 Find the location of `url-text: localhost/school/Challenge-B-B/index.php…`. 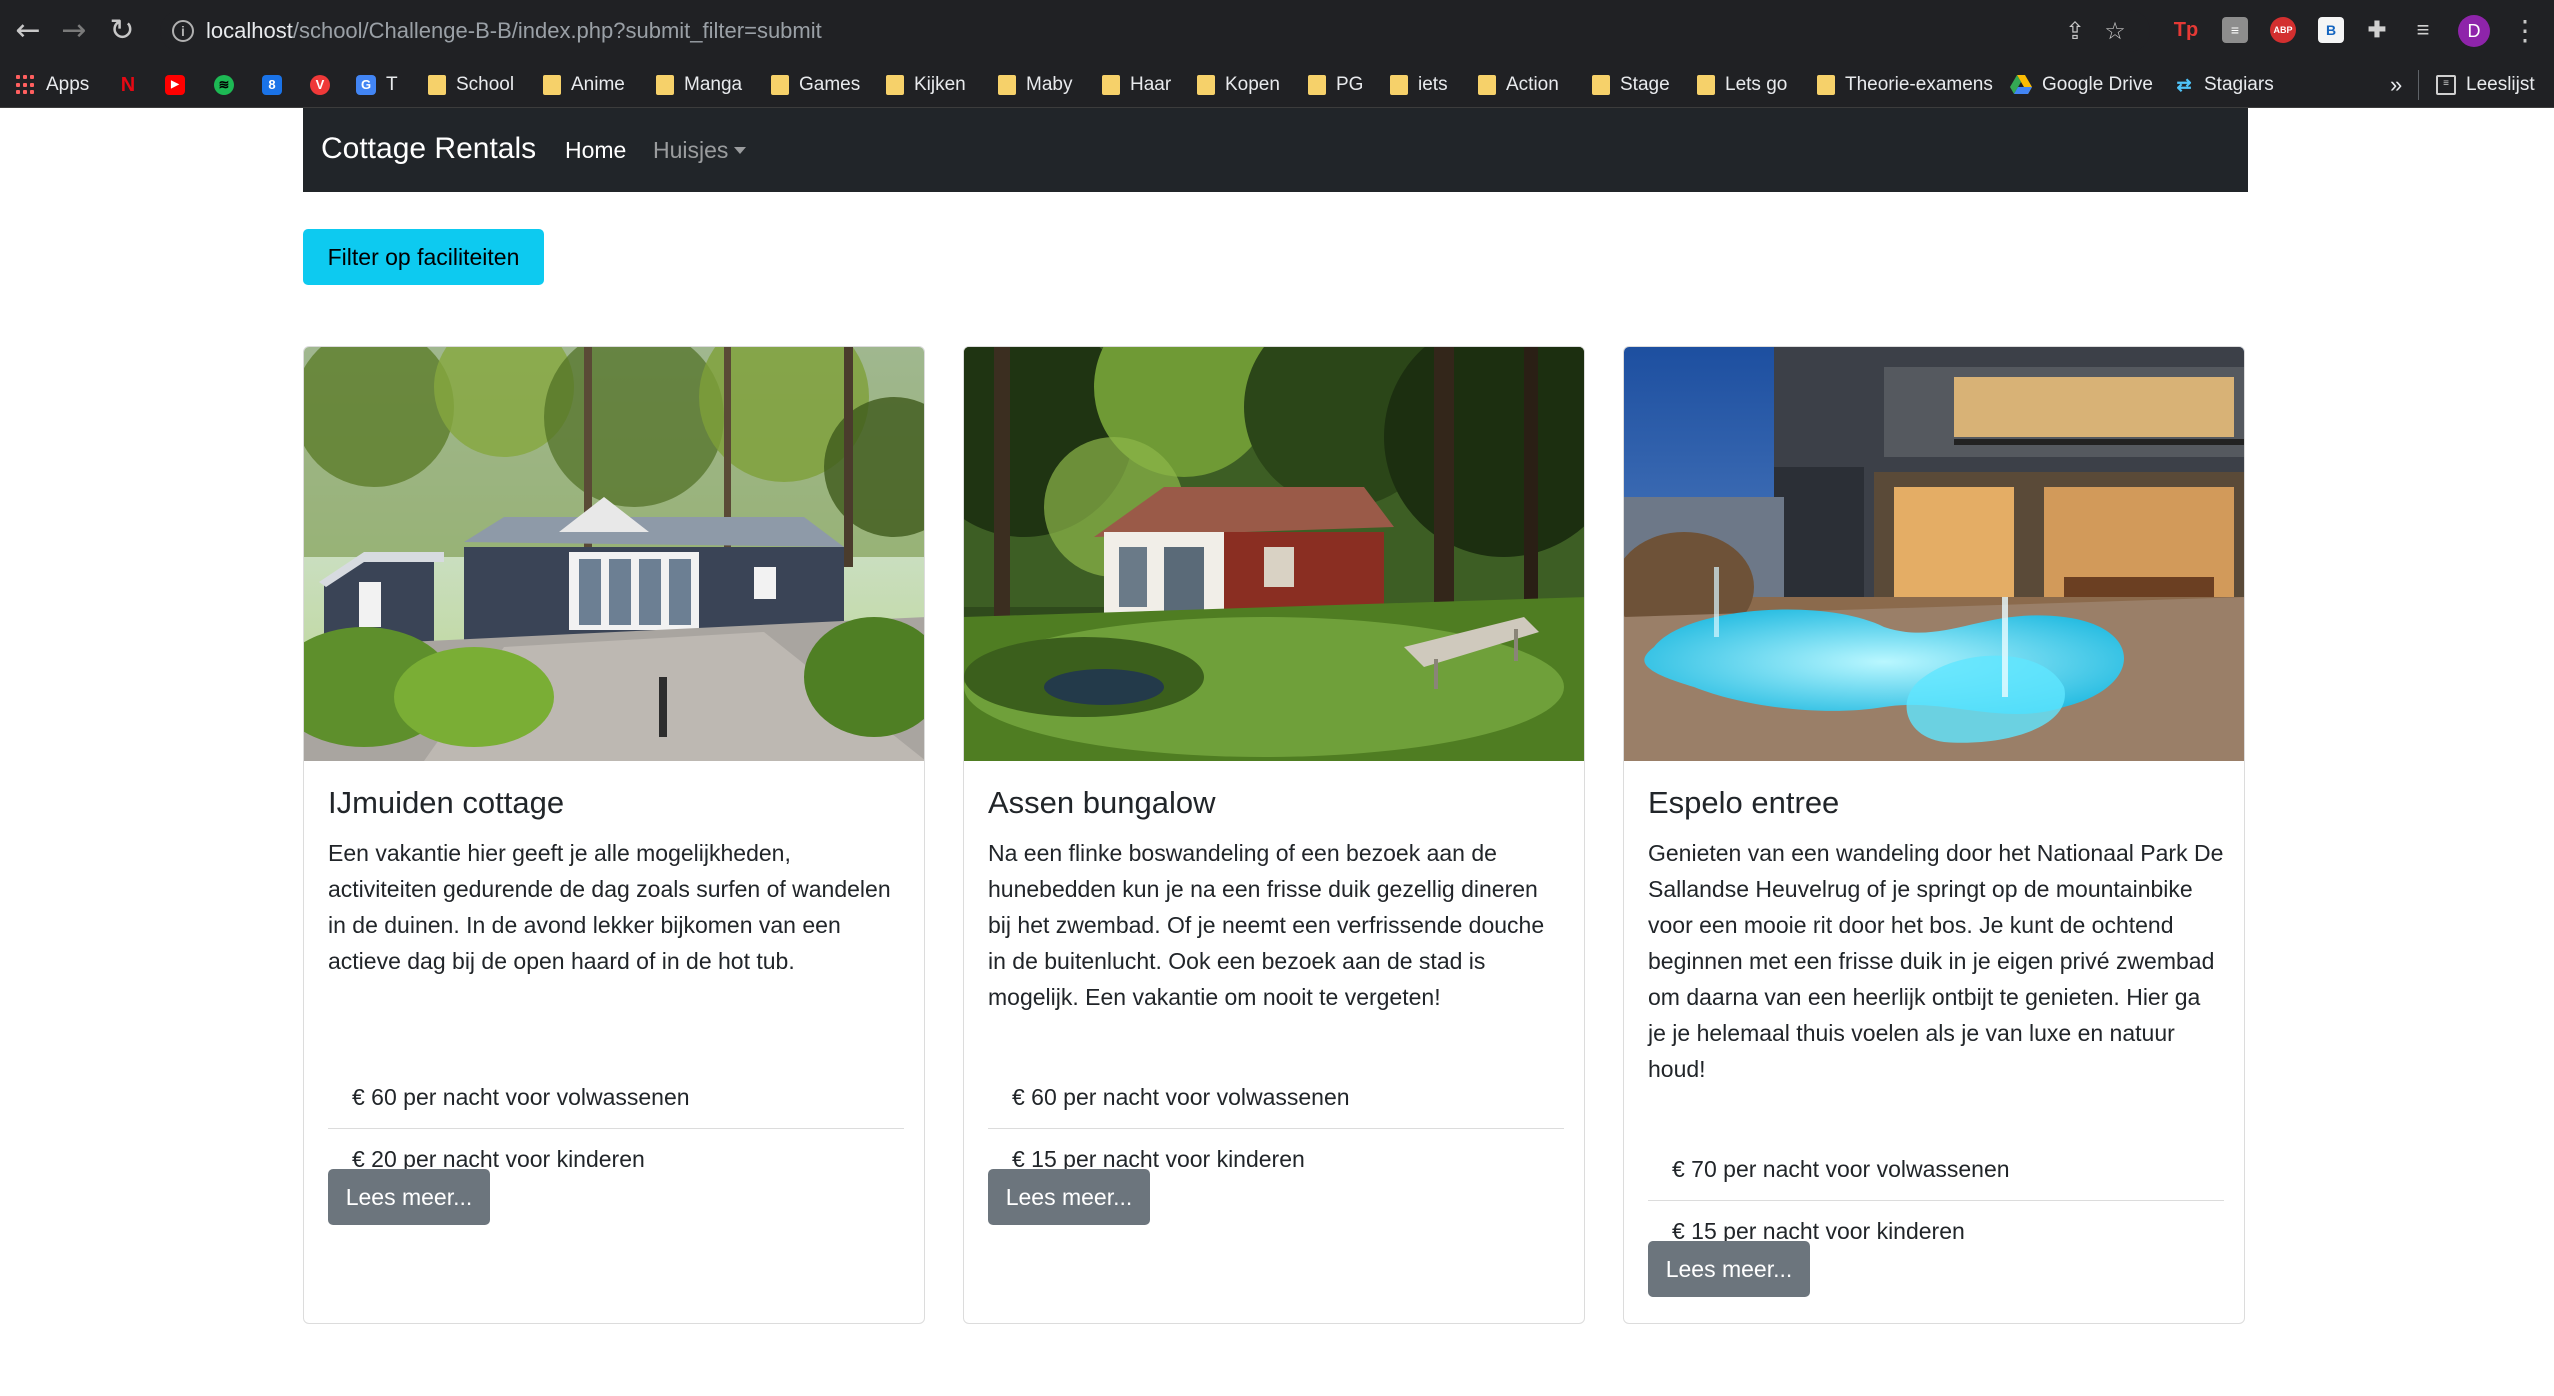

url-text: localhost/school/Challenge-B-B/index.php… is located at coordinates (514, 31).